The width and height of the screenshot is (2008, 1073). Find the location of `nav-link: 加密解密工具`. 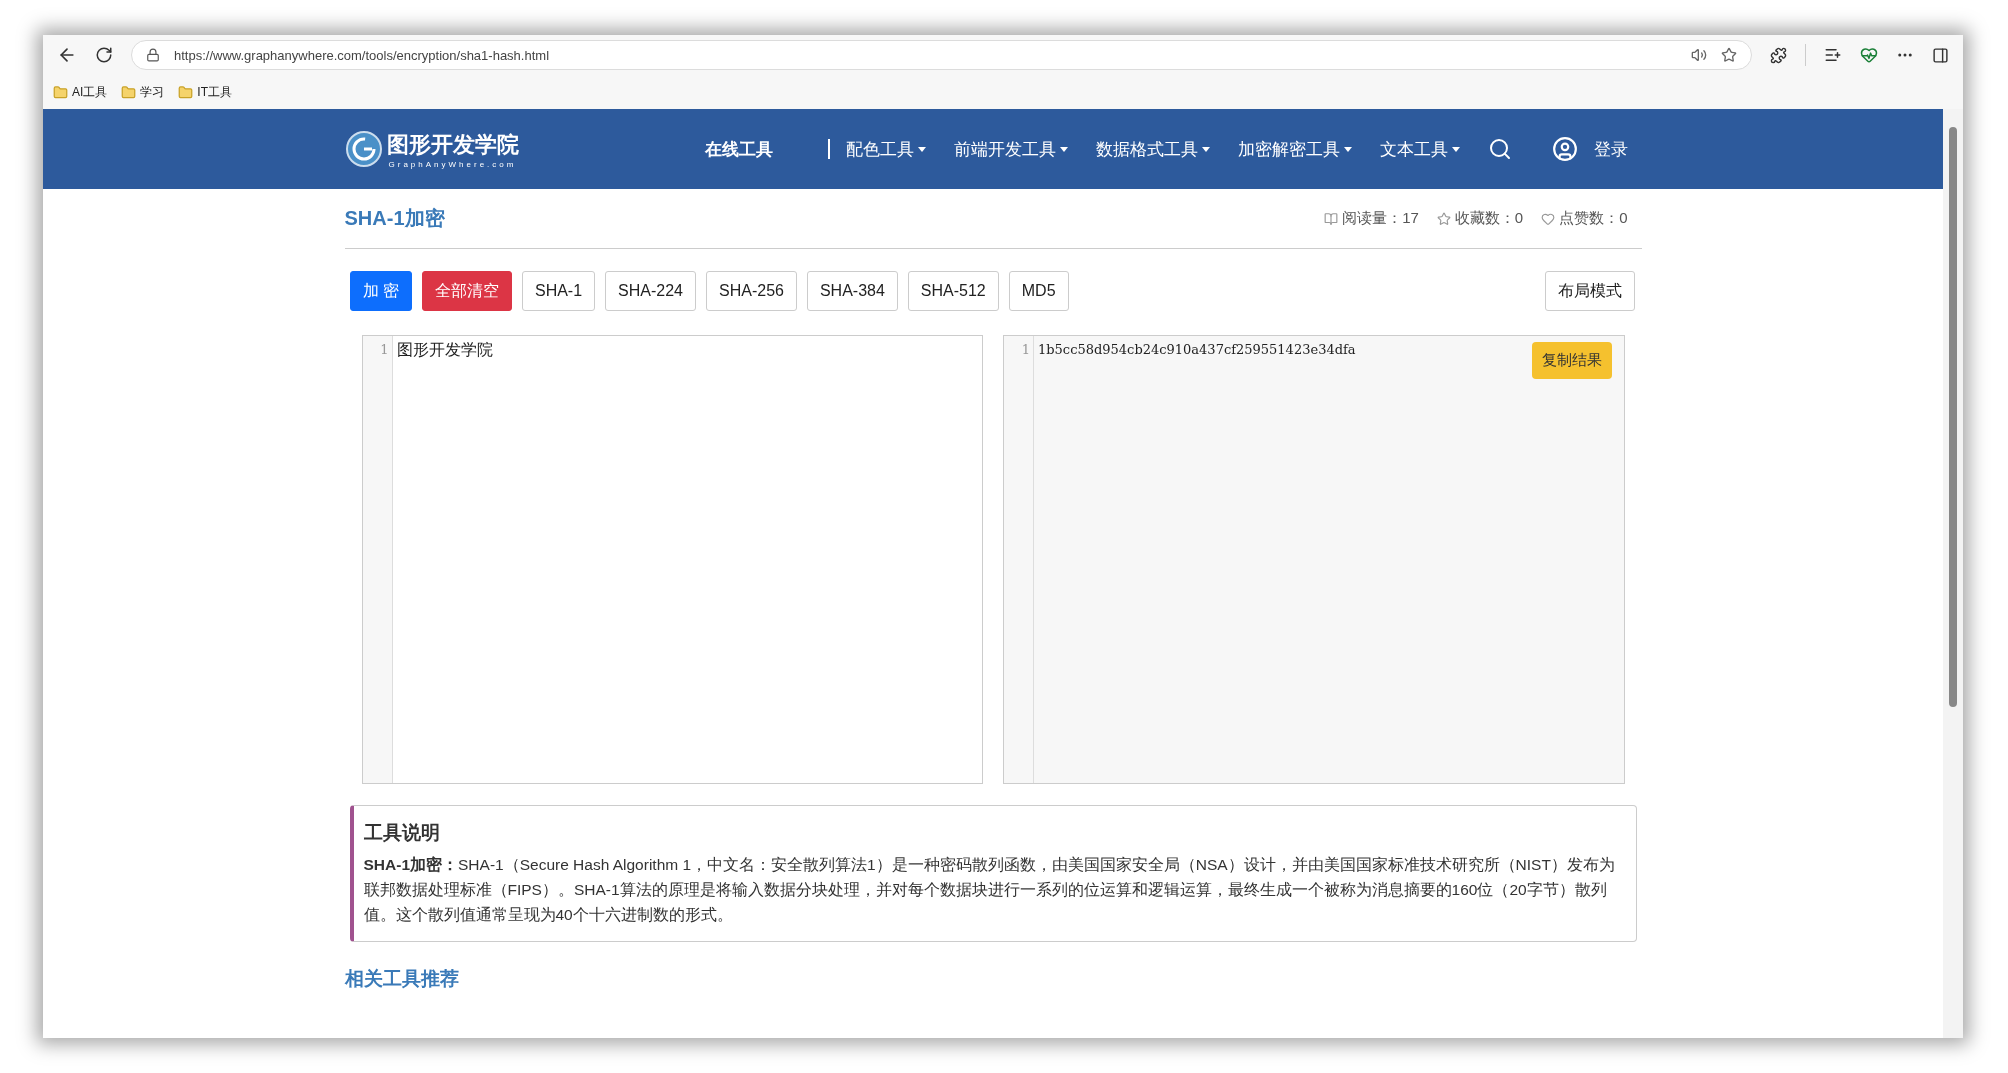

nav-link: 加密解密工具 is located at coordinates (1294, 149).